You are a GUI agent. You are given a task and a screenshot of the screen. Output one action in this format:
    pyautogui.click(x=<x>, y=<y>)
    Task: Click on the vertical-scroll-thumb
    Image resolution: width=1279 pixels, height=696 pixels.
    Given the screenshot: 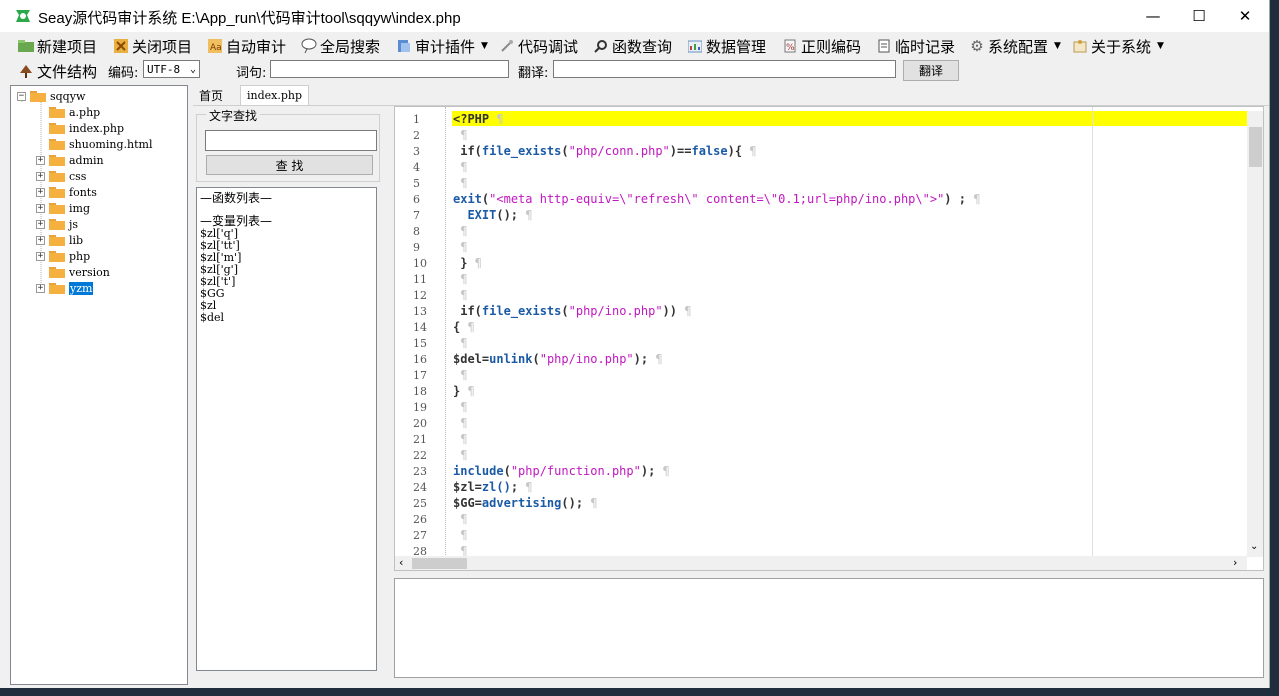 What is the action you would take?
    pyautogui.click(x=1255, y=147)
    